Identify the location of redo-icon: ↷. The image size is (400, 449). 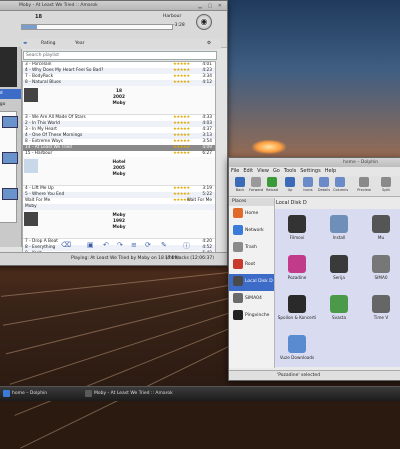
(120, 245).